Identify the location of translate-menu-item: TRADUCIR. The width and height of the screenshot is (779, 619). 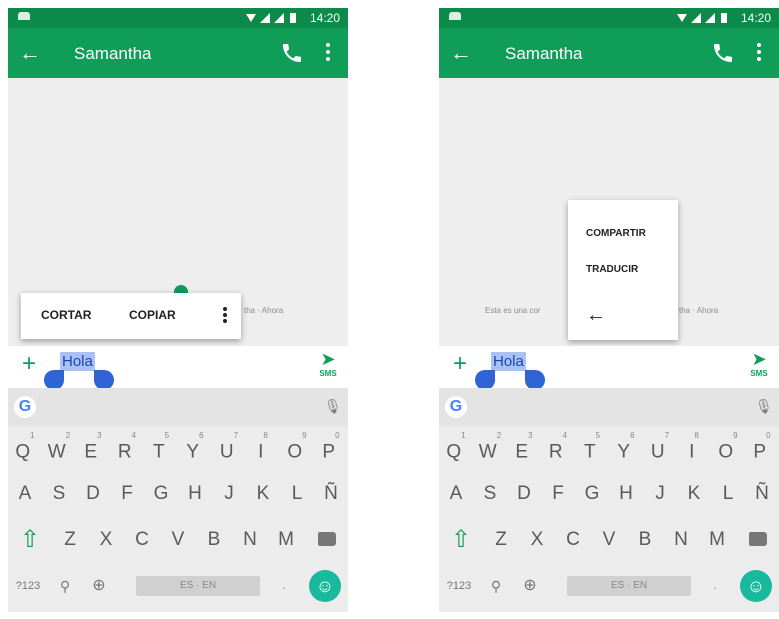
(612, 269).